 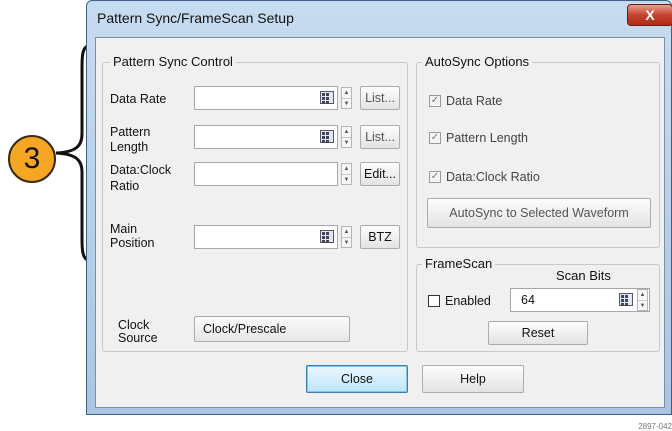 What do you see at coordinates (487, 138) in the screenshot?
I see `autosync-option-label: Pattern Length` at bounding box center [487, 138].